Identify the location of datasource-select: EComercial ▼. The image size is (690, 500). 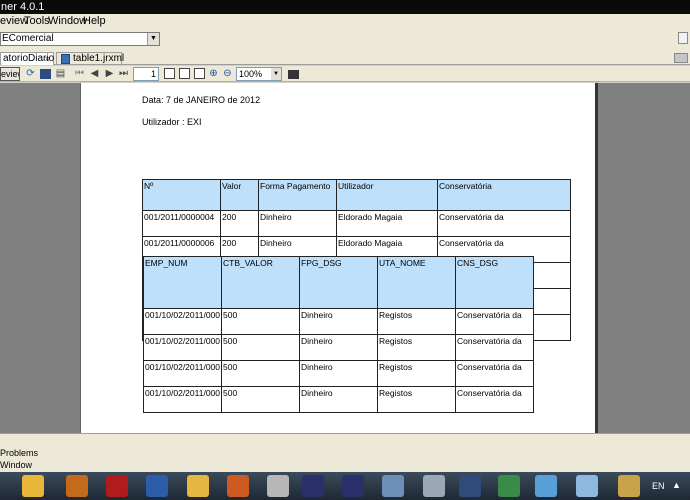
(80, 39).